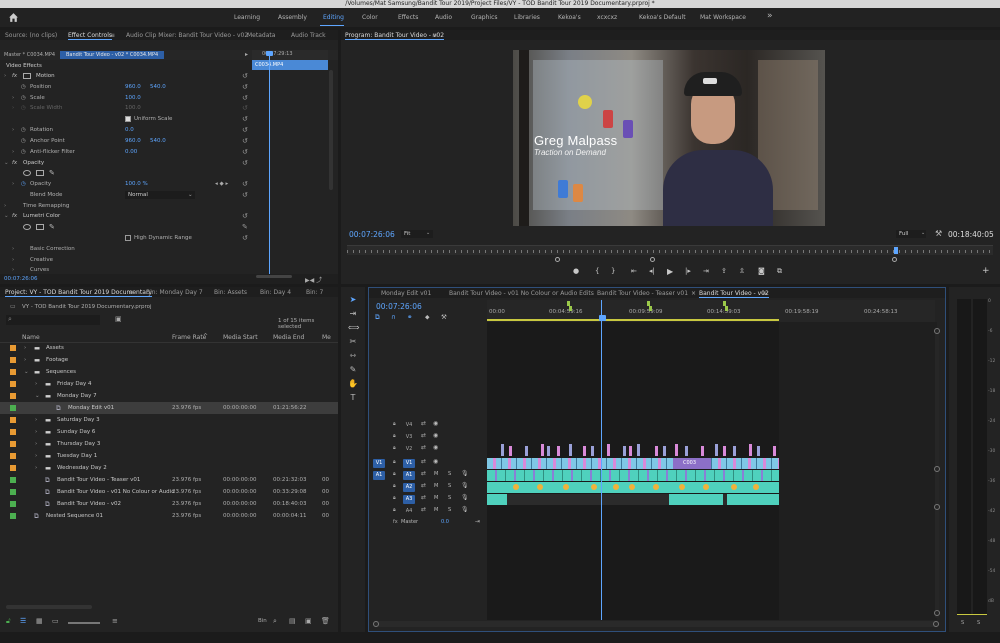 The height and width of the screenshot is (643, 1000). Describe the element at coordinates (55, 621) in the screenshot. I see `freeform-view-icon: ▭` at that location.